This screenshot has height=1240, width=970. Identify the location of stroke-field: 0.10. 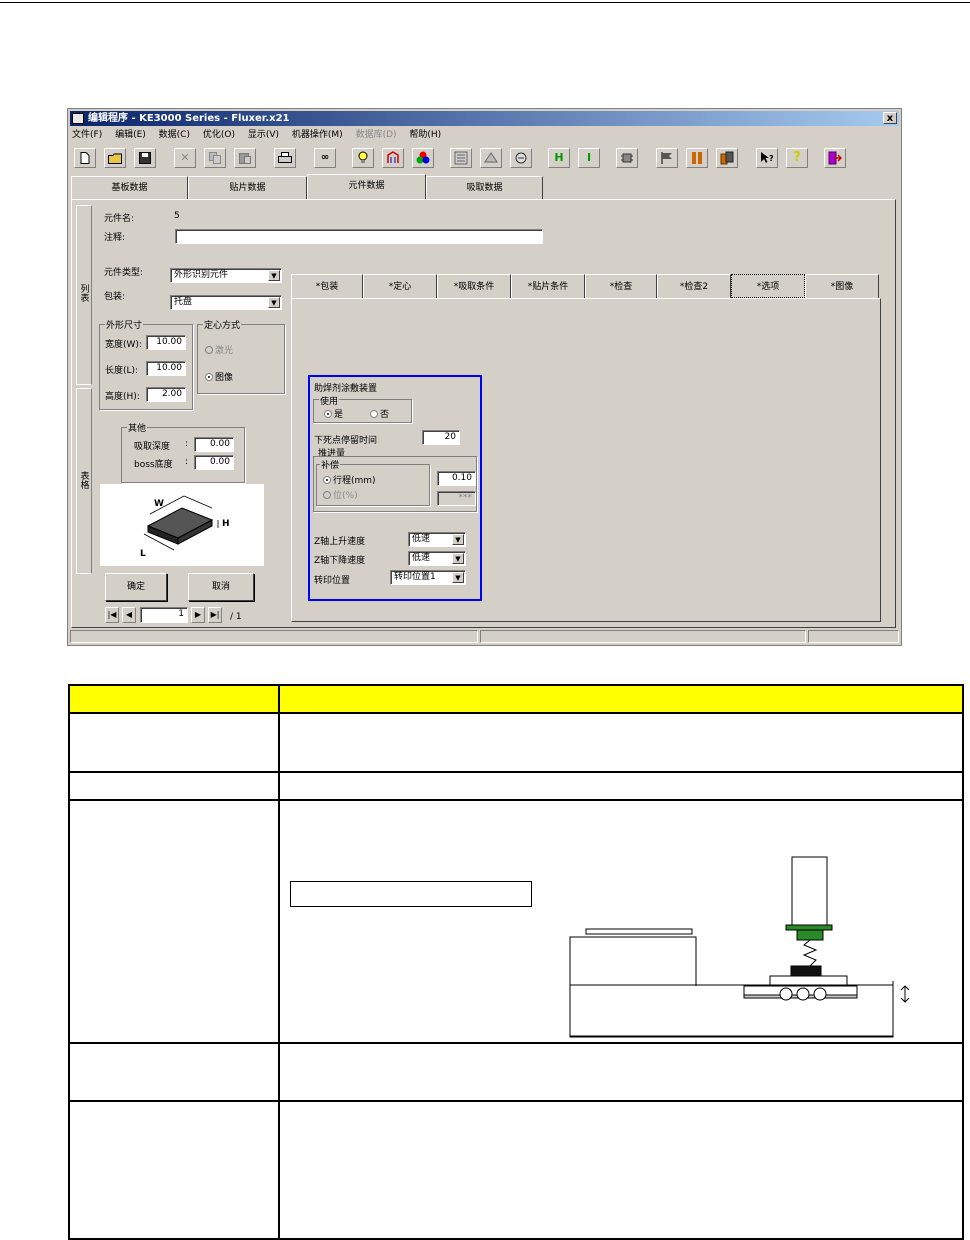
(456, 478).